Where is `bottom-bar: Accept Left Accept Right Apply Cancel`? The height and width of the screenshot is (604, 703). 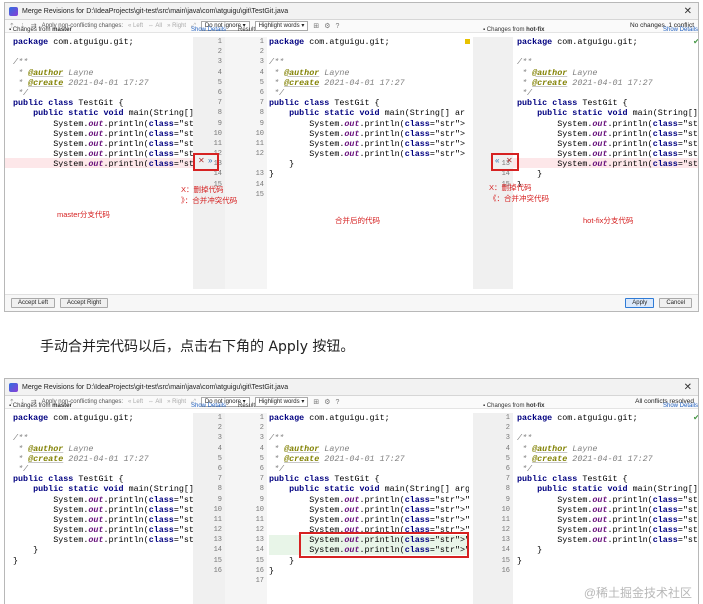
bottom-bar: Accept Left Accept Right Apply Cancel is located at coordinates (351, 302).